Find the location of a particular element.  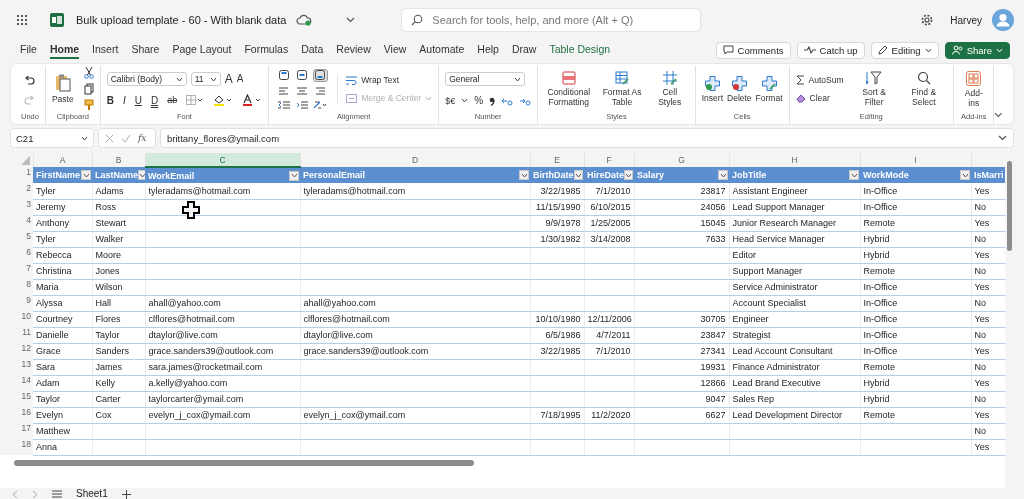

bold-button: B is located at coordinates (110, 100).